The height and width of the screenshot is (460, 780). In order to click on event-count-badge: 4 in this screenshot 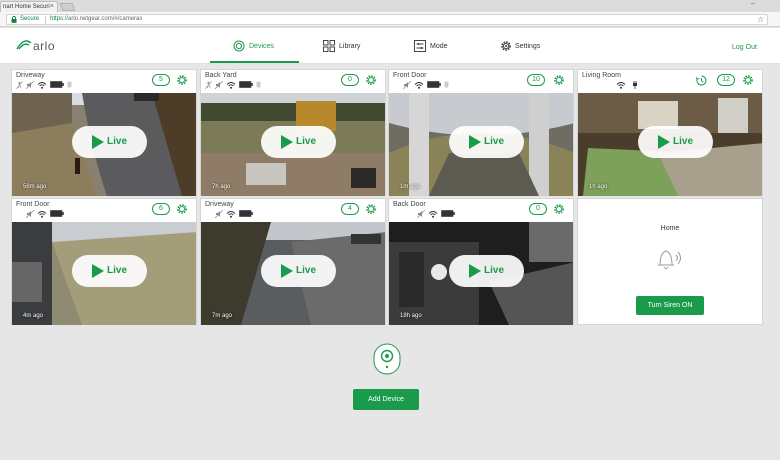, I will do `click(350, 209)`.